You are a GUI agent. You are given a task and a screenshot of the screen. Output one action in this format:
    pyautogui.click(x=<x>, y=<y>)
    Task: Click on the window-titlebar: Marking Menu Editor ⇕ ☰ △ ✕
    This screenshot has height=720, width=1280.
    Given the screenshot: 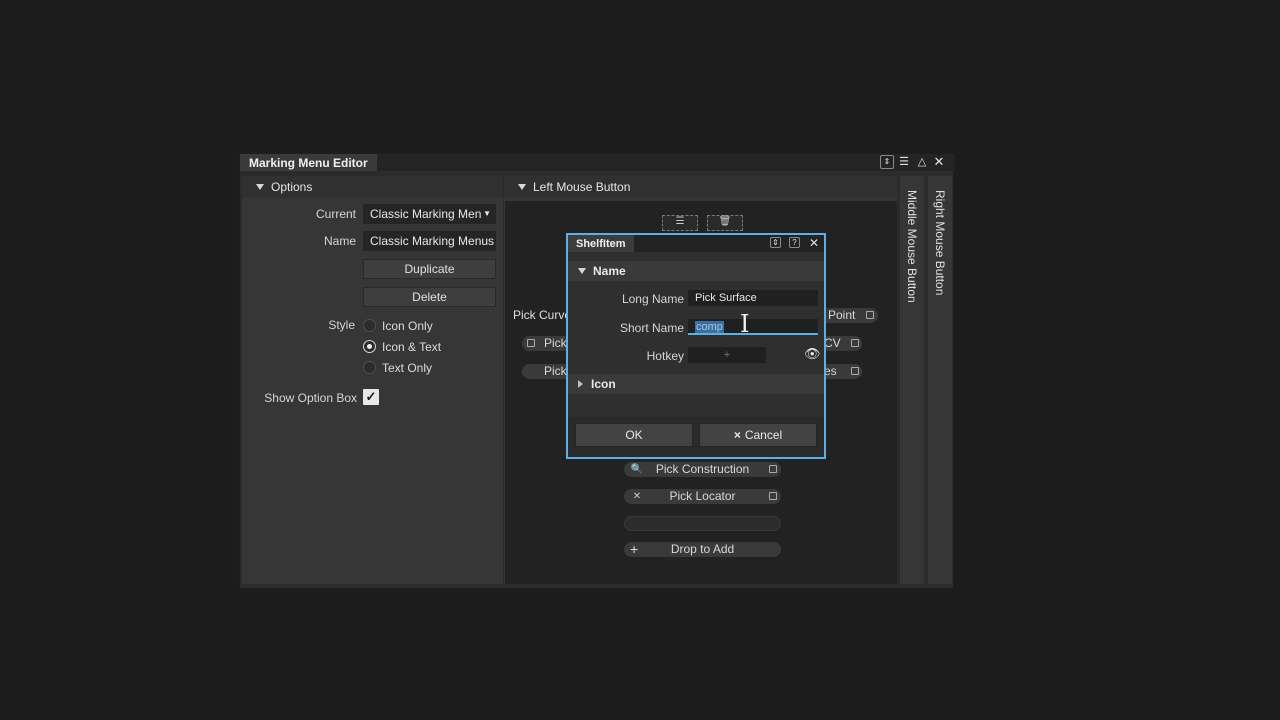 What is the action you would take?
    pyautogui.click(x=597, y=162)
    